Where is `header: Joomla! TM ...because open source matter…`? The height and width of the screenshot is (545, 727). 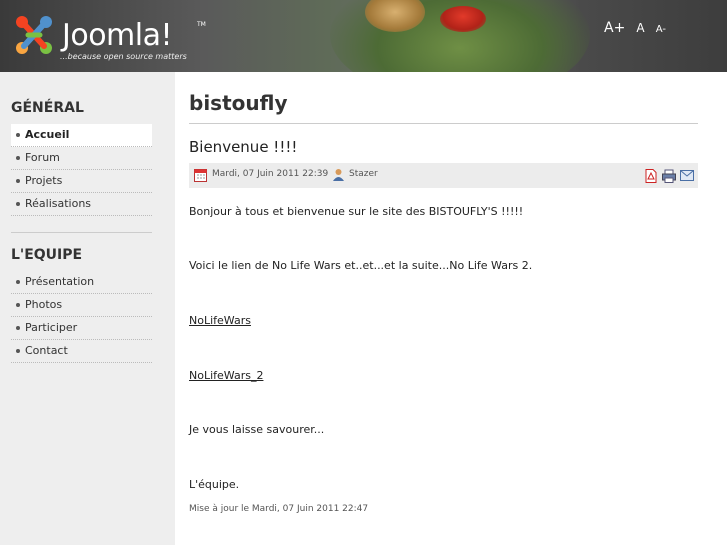
header: Joomla! TM ...because open source matter… is located at coordinates (363, 36).